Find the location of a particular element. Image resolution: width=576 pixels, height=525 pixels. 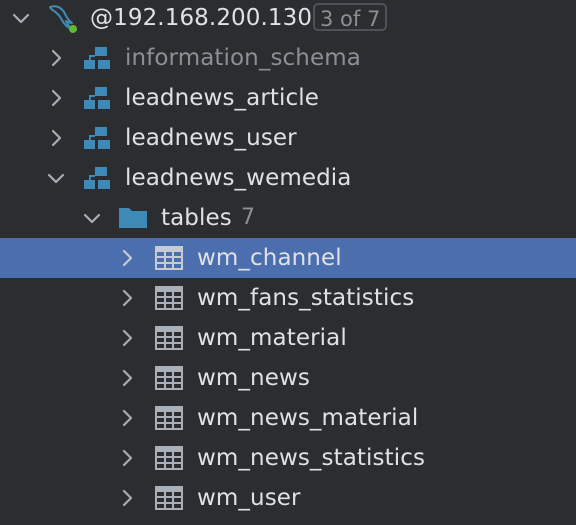

schema-node-leadnews-user: leadnews_user is located at coordinates (288, 138).